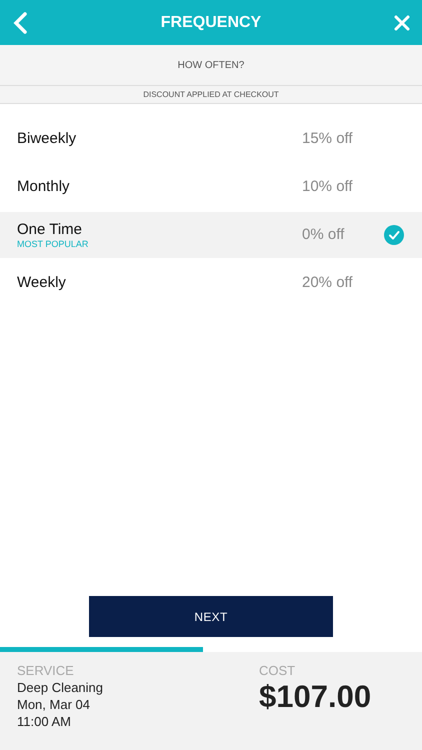  Describe the element at coordinates (50, 229) in the screenshot. I see `option-label: One Time` at that location.